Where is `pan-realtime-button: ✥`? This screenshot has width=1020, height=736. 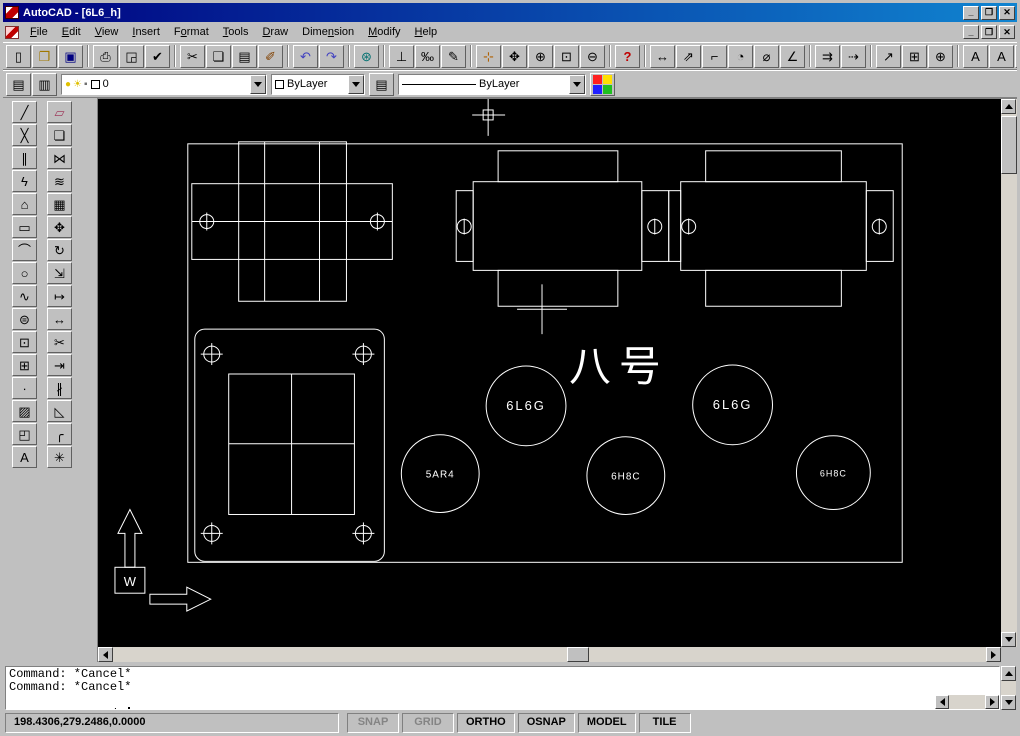 pan-realtime-button: ✥ is located at coordinates (514, 56).